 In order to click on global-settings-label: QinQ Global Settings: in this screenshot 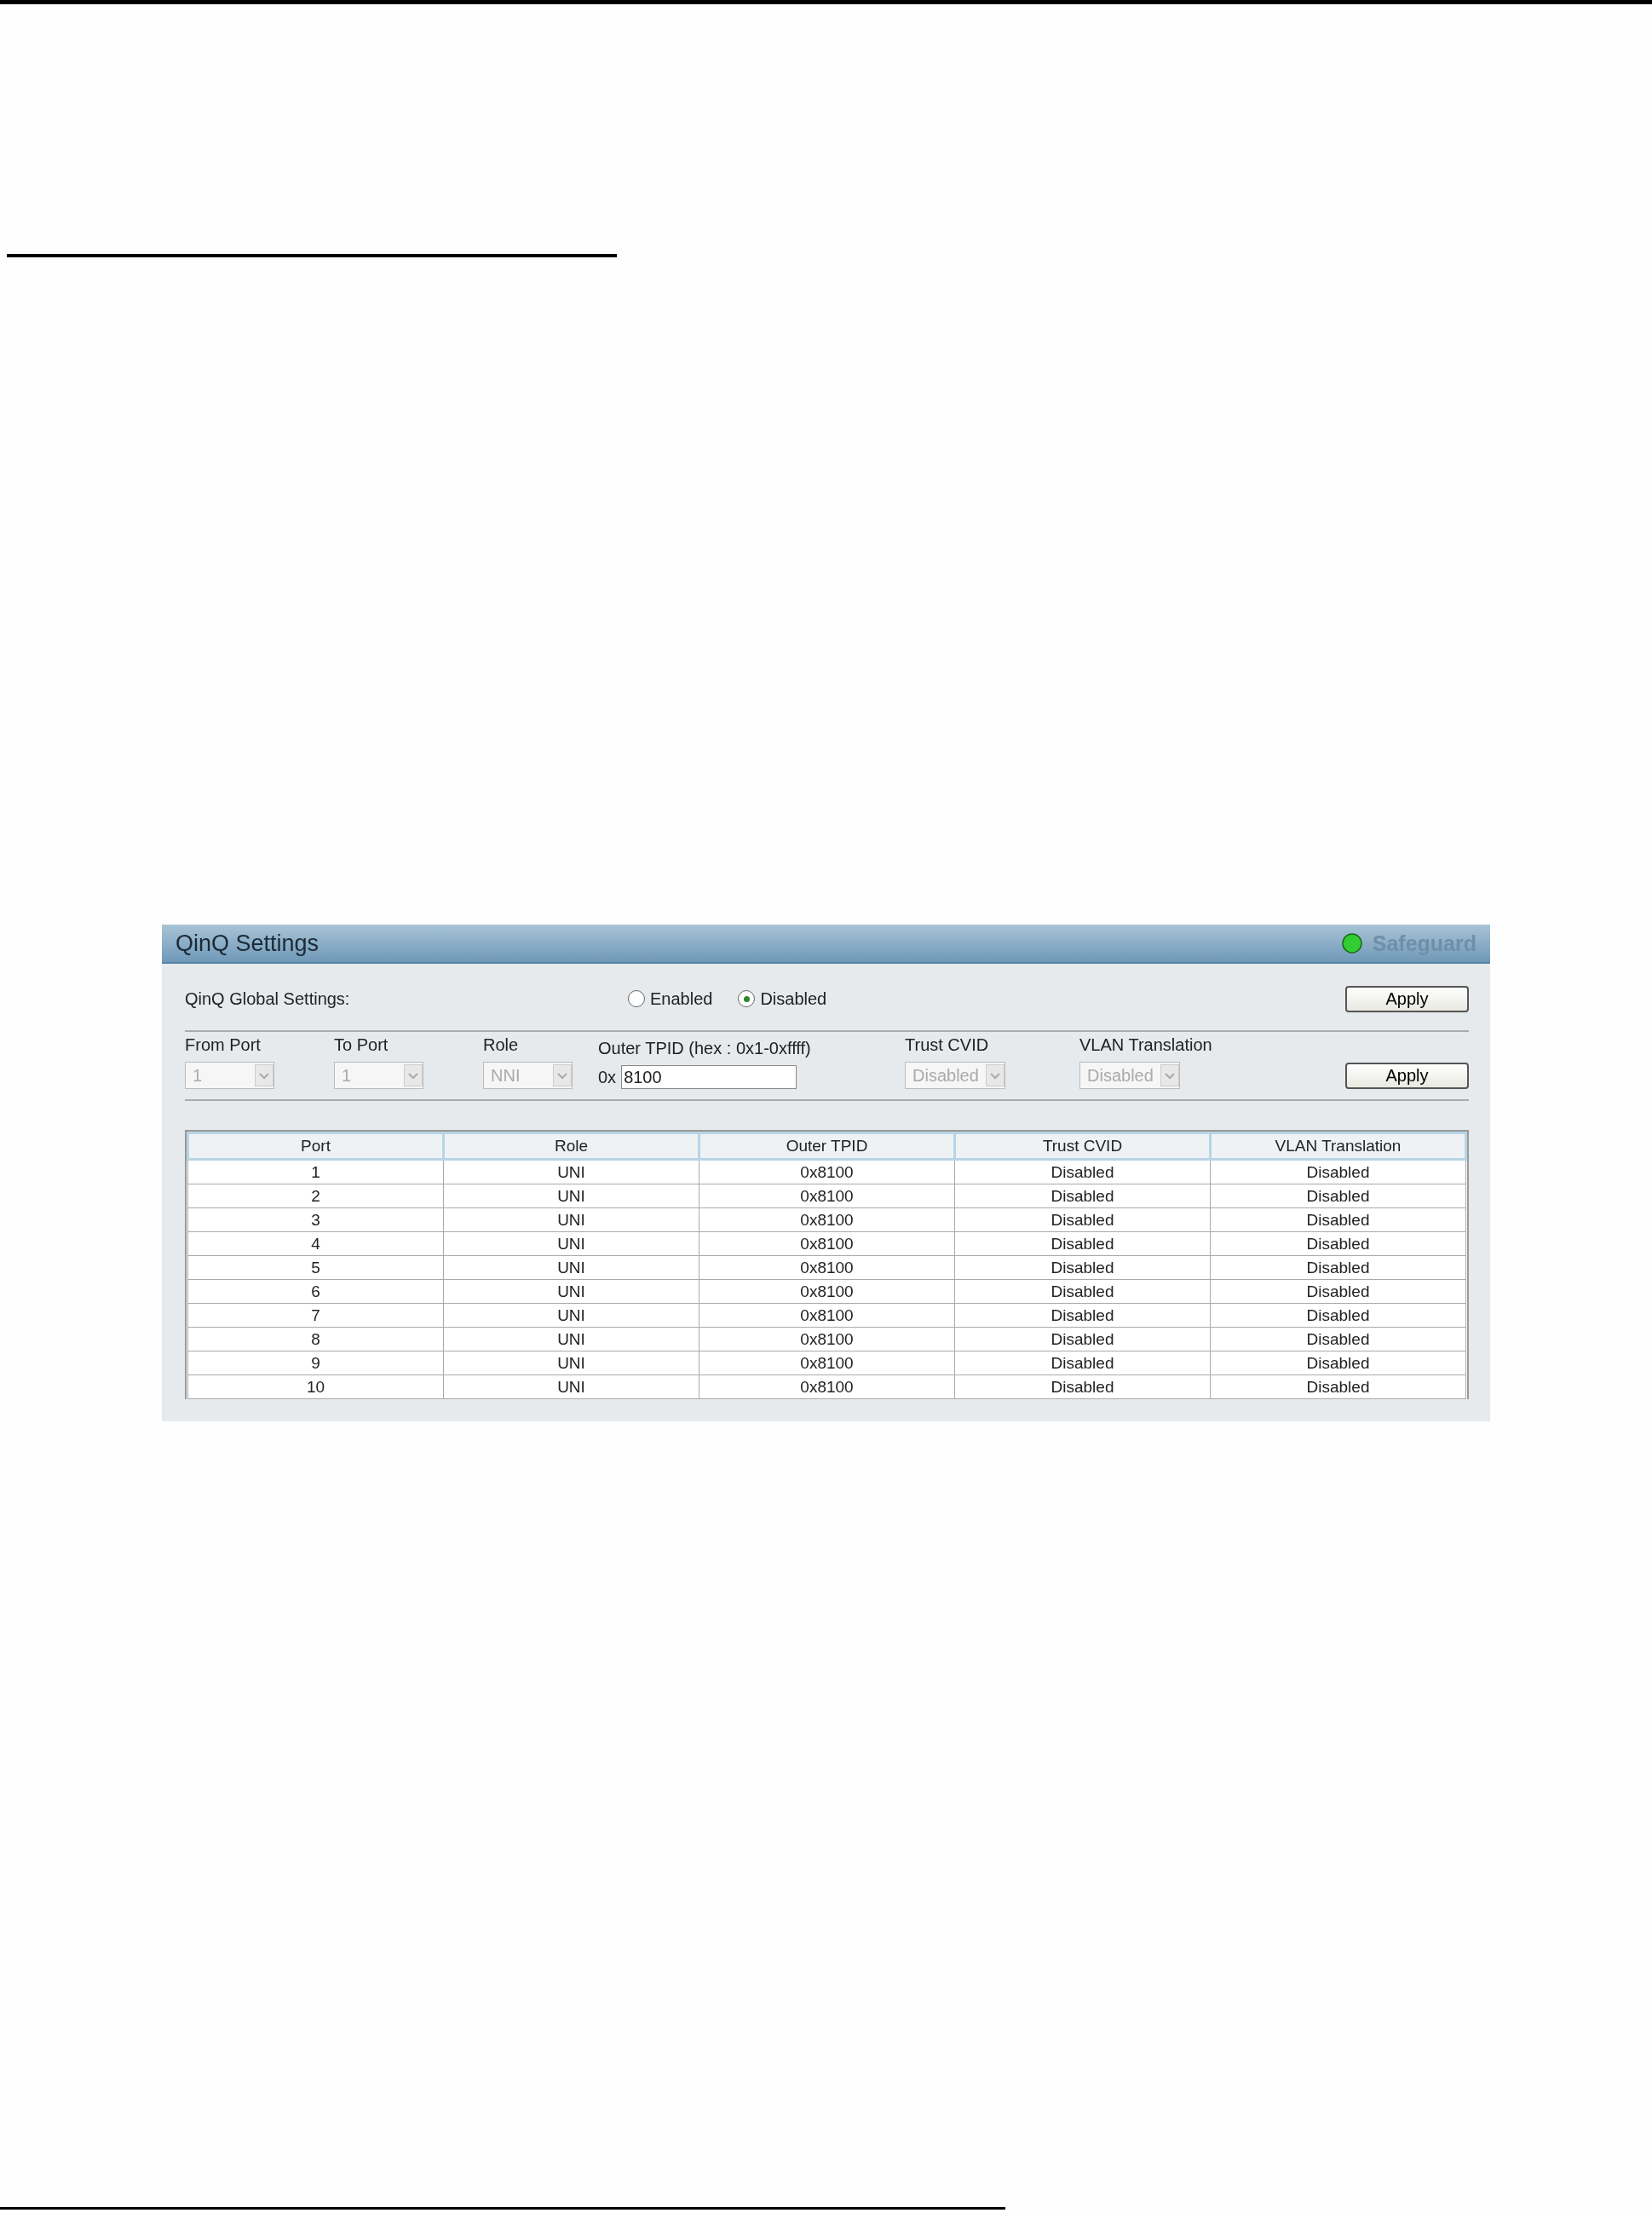, I will do `click(268, 998)`.